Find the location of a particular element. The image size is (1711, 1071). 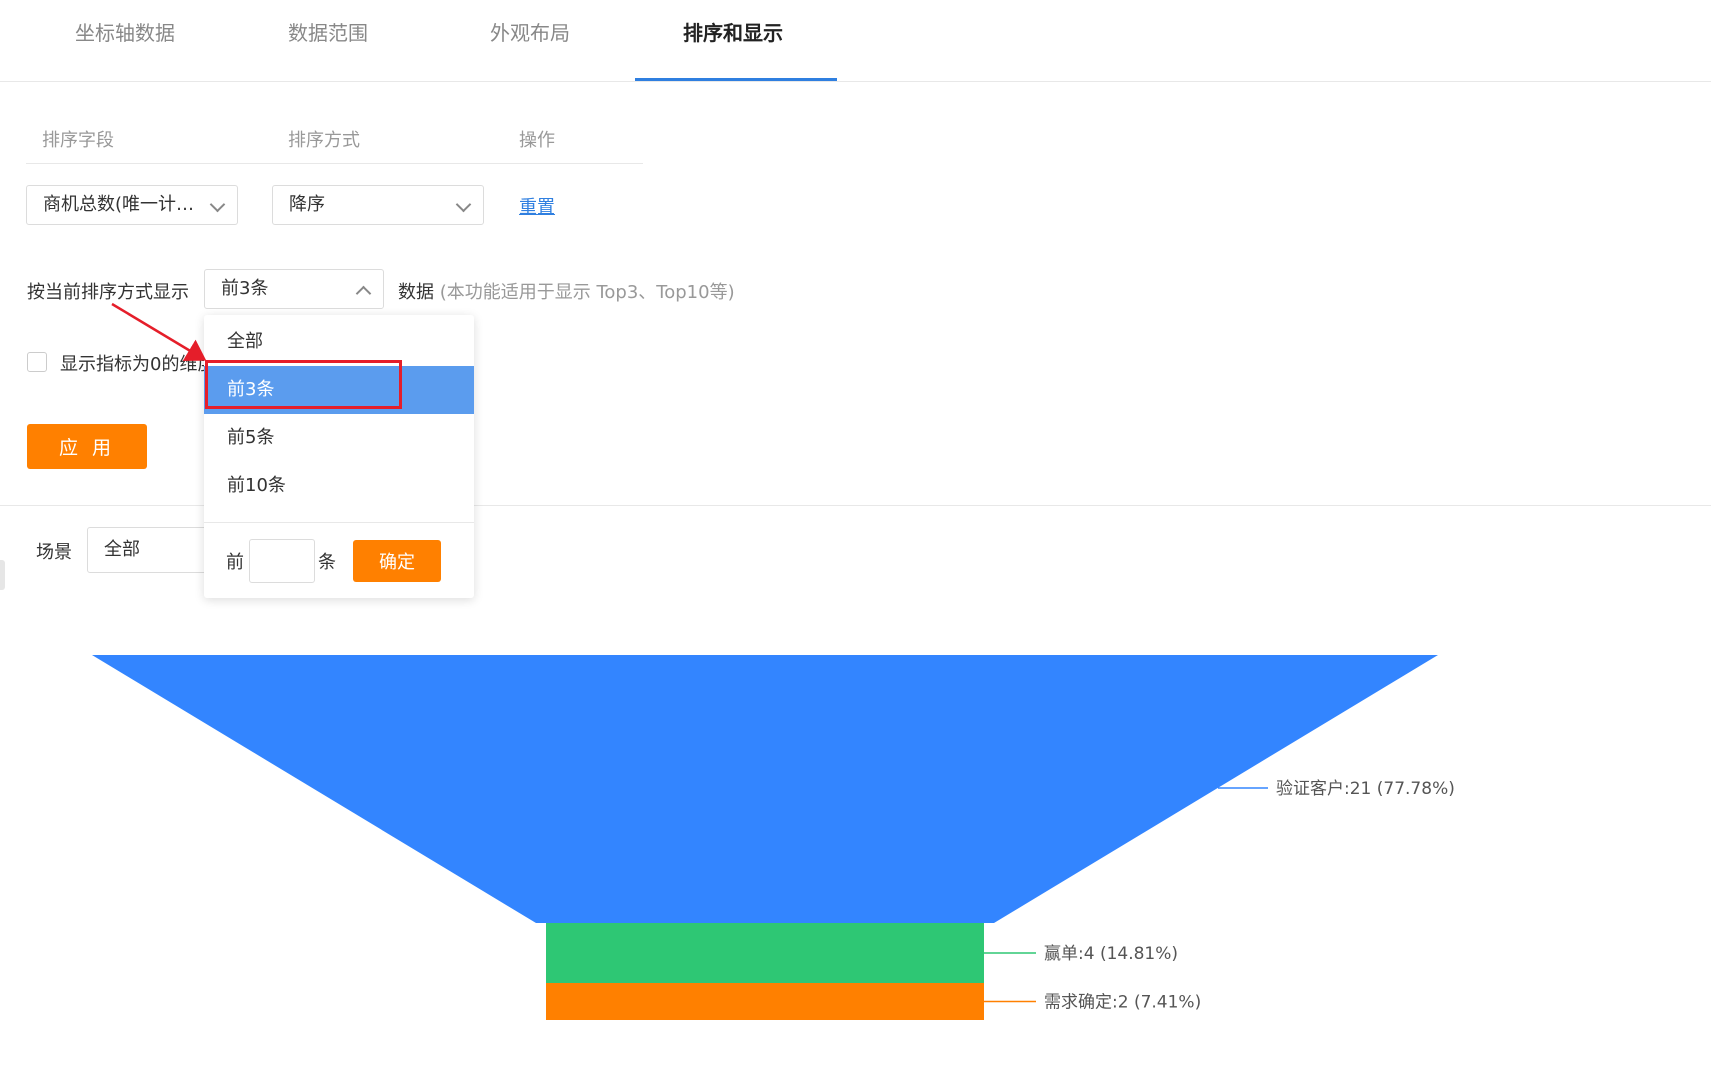

custom-top-suffix: 条 is located at coordinates (327, 562).